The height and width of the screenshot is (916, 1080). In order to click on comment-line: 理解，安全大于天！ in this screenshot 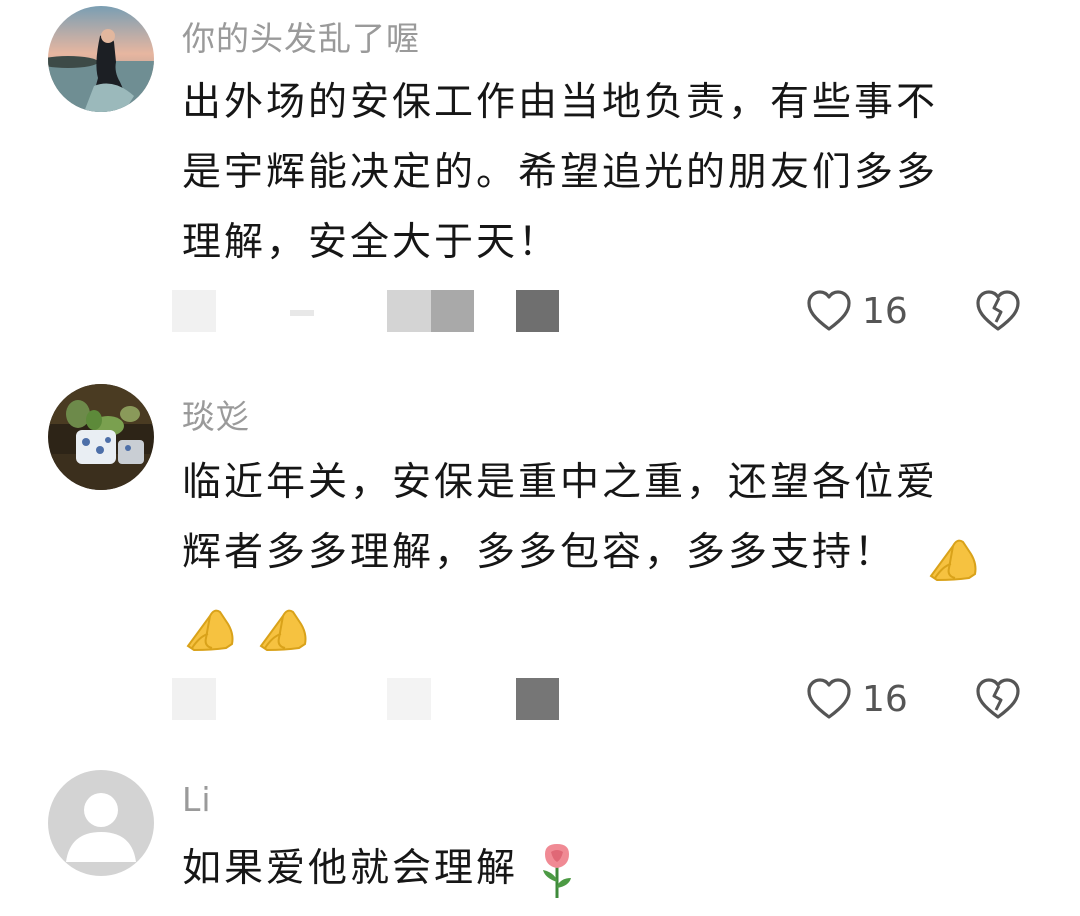, I will do `click(371, 242)`.